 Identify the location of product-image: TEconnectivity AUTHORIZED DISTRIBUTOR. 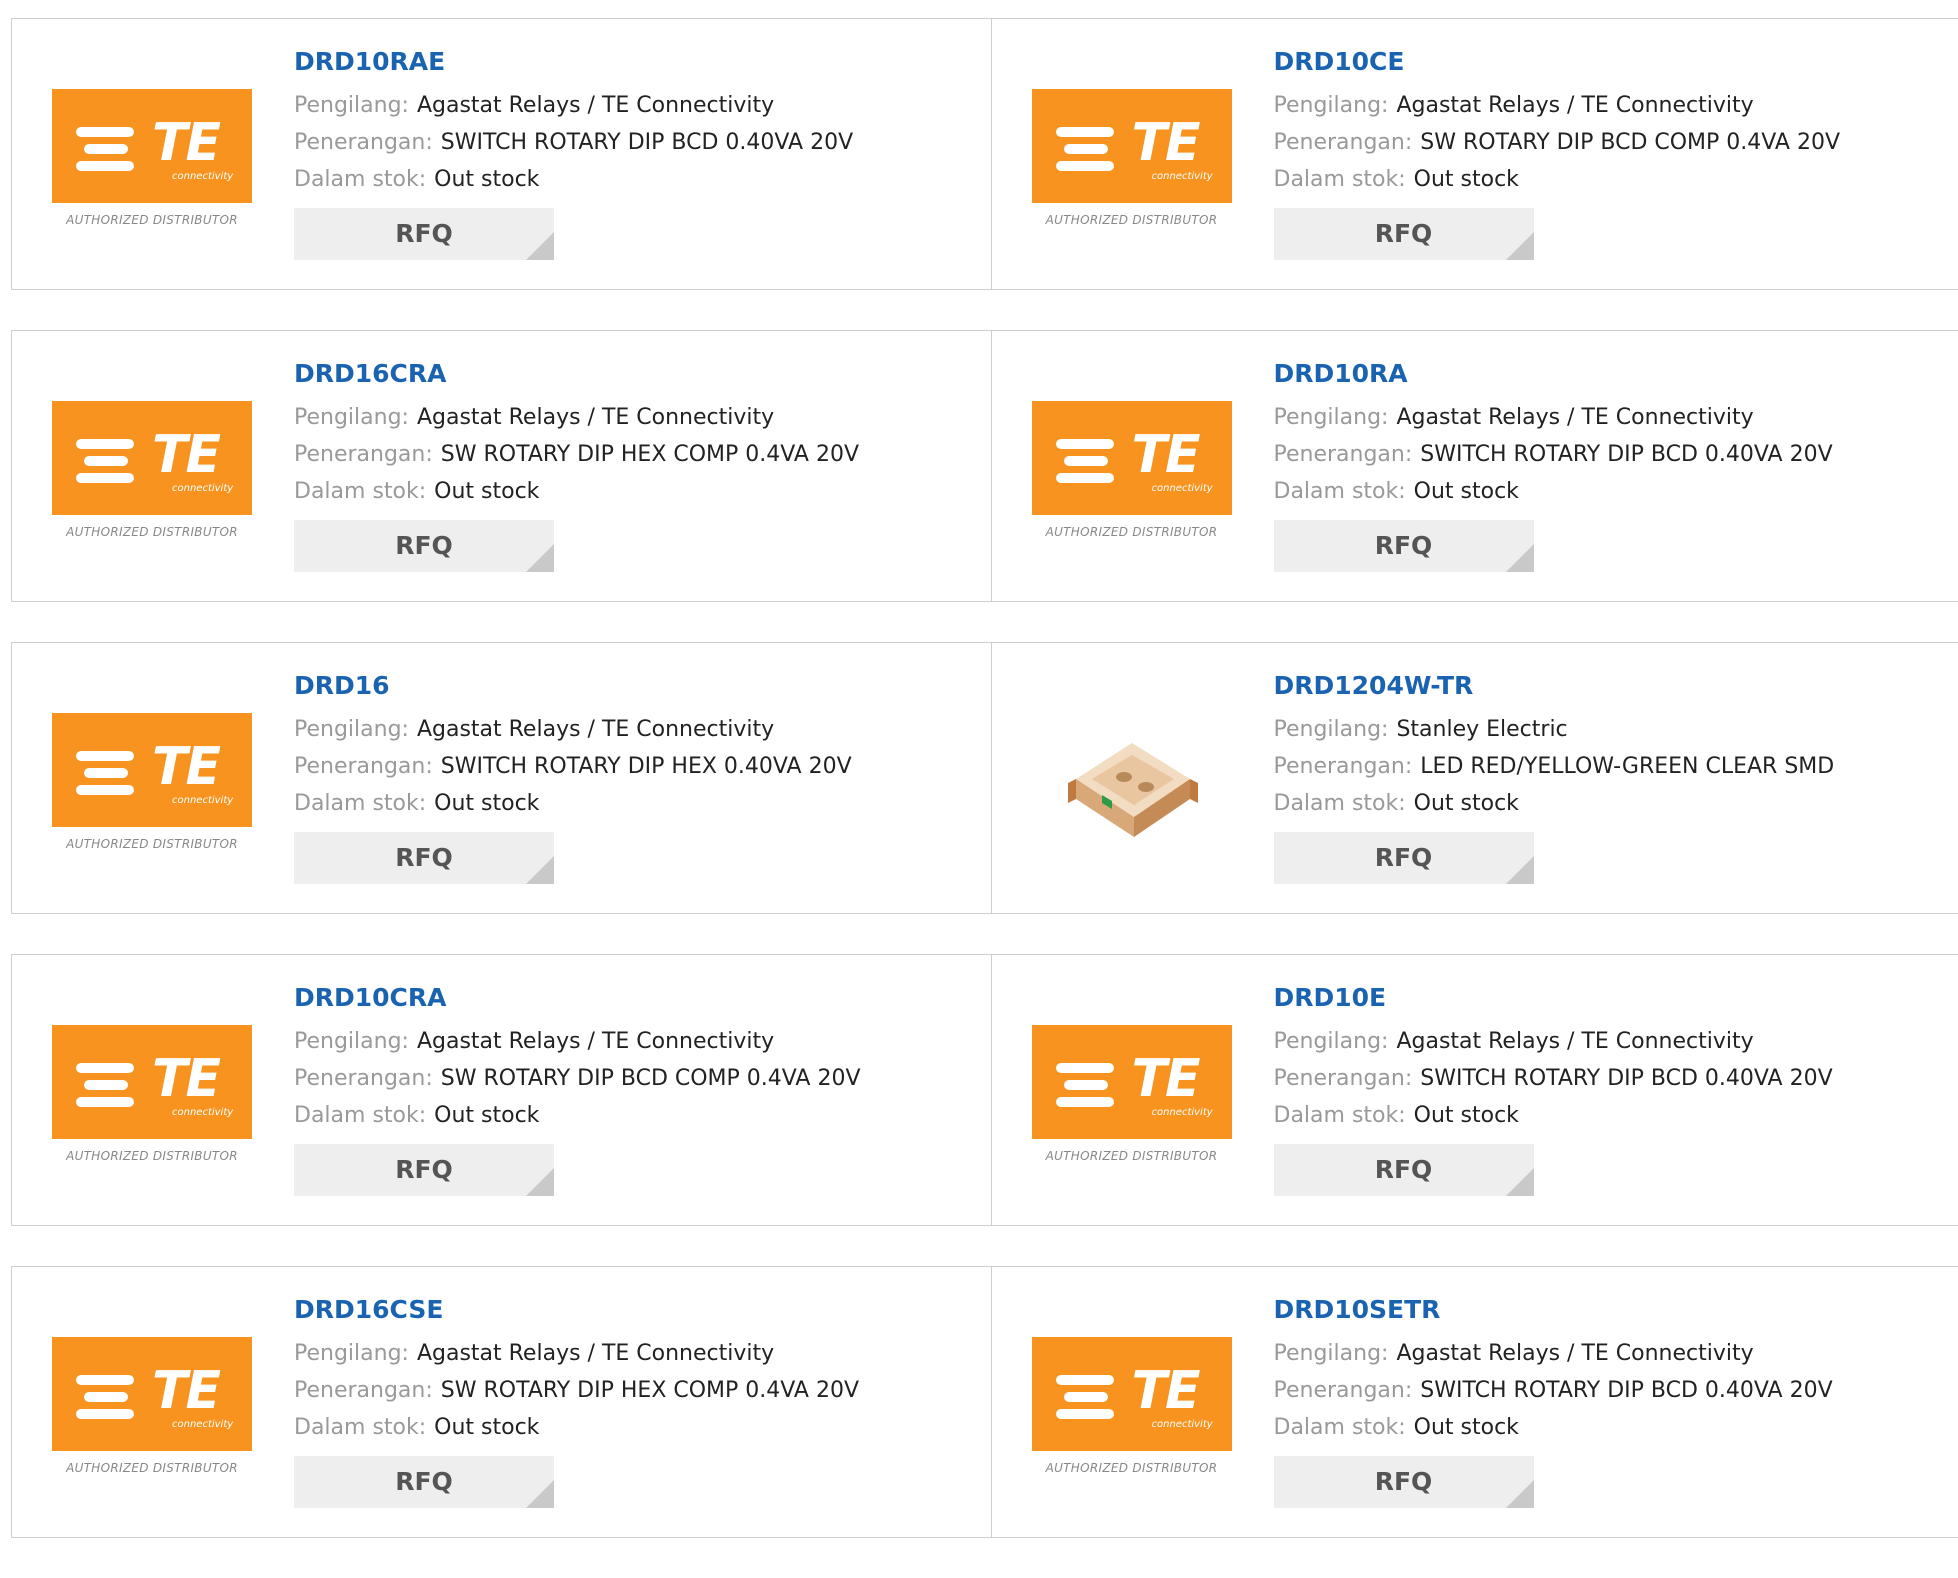
(1132, 1412).